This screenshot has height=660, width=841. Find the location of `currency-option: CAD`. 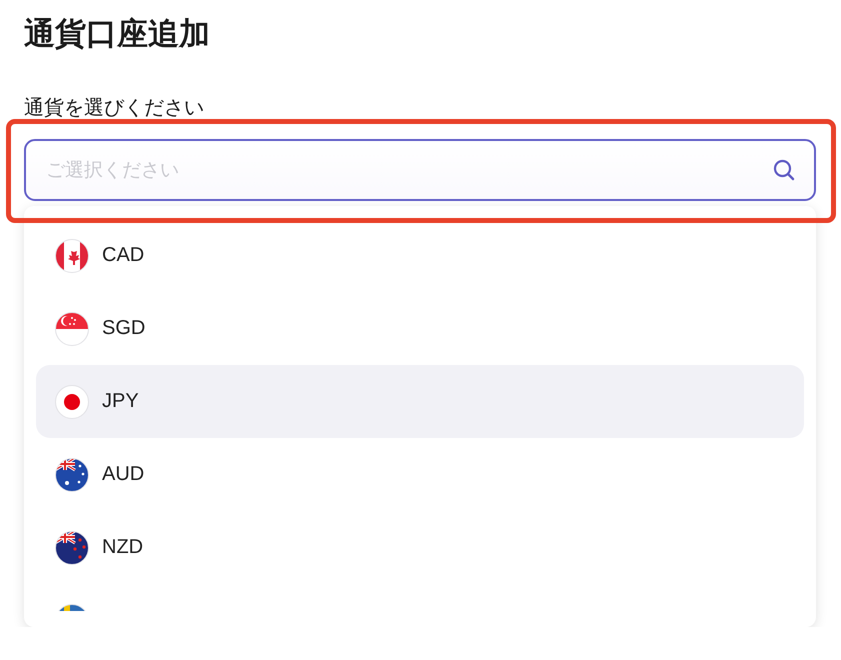

currency-option: CAD is located at coordinates (420, 255).